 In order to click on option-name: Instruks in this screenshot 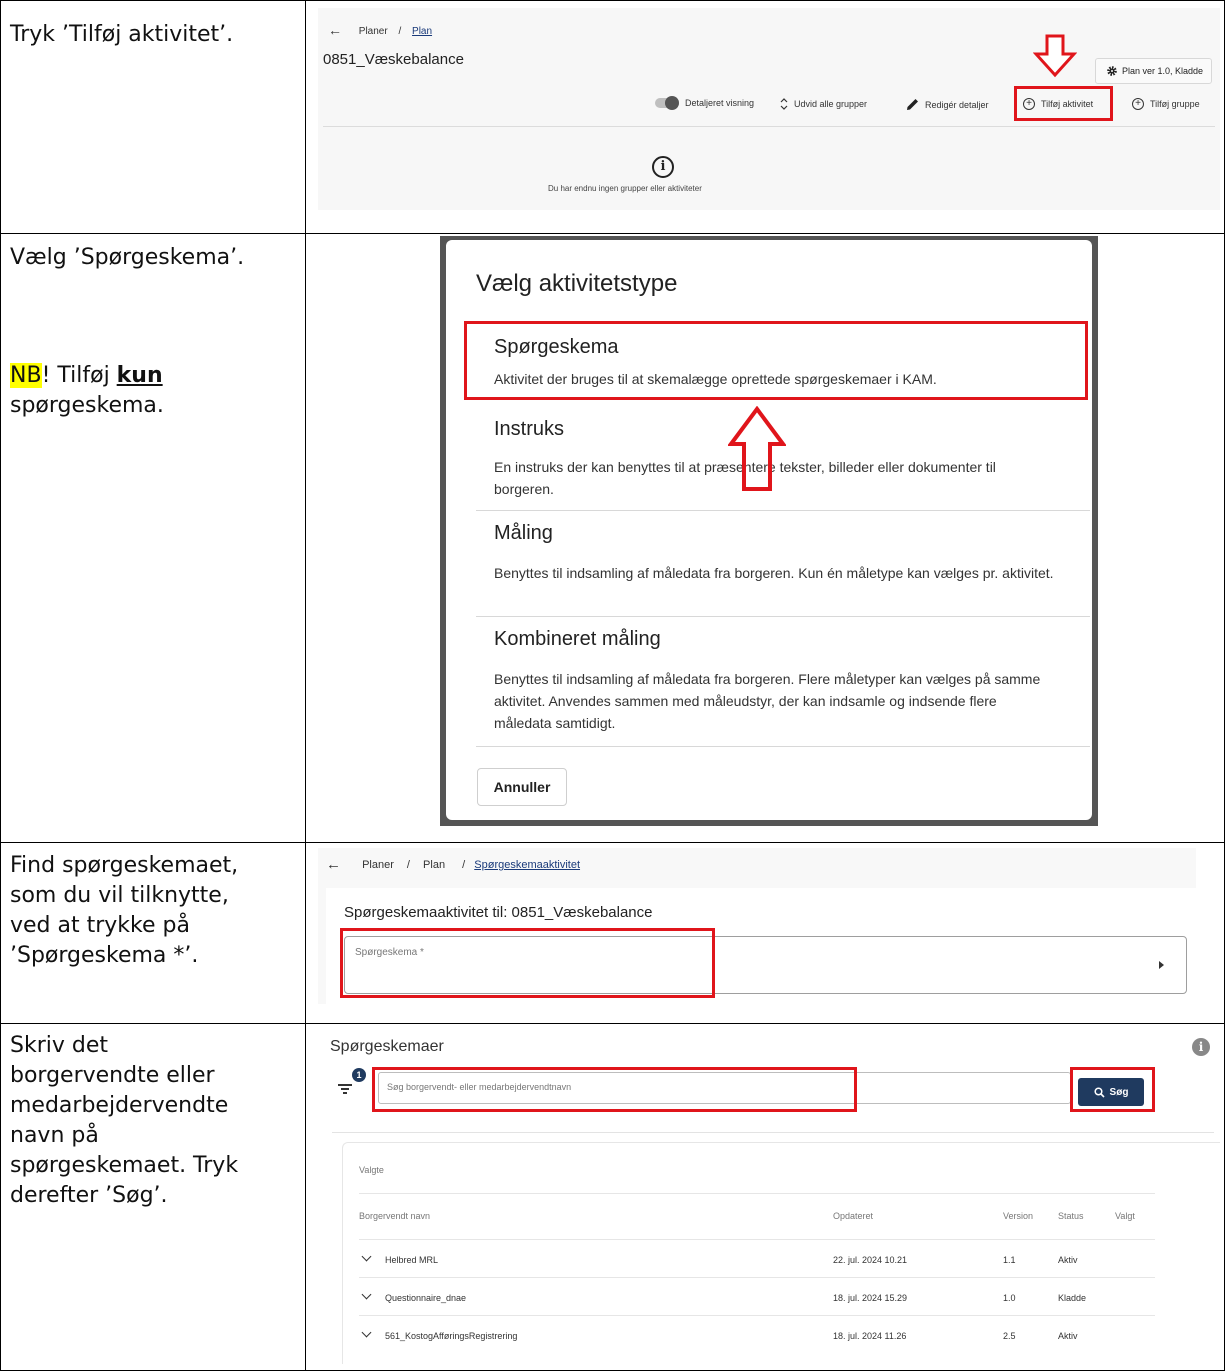, I will do `click(529, 429)`.